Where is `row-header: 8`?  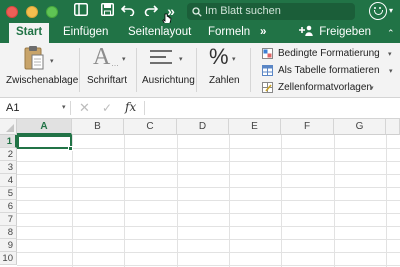 row-header: 8 is located at coordinates (8, 232).